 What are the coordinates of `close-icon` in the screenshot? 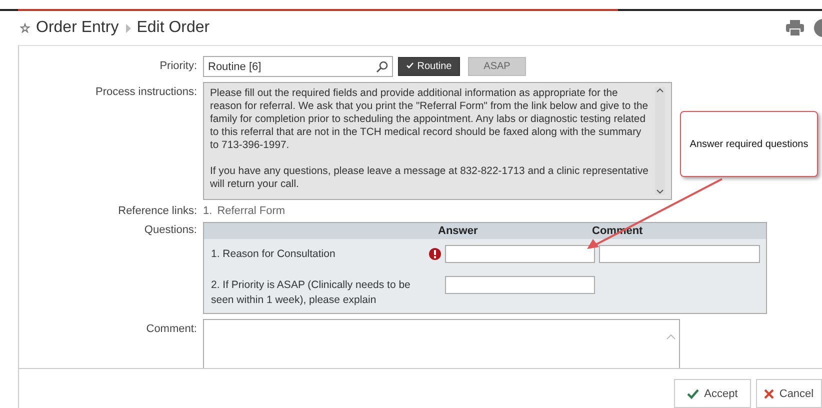 It's located at (769, 393).